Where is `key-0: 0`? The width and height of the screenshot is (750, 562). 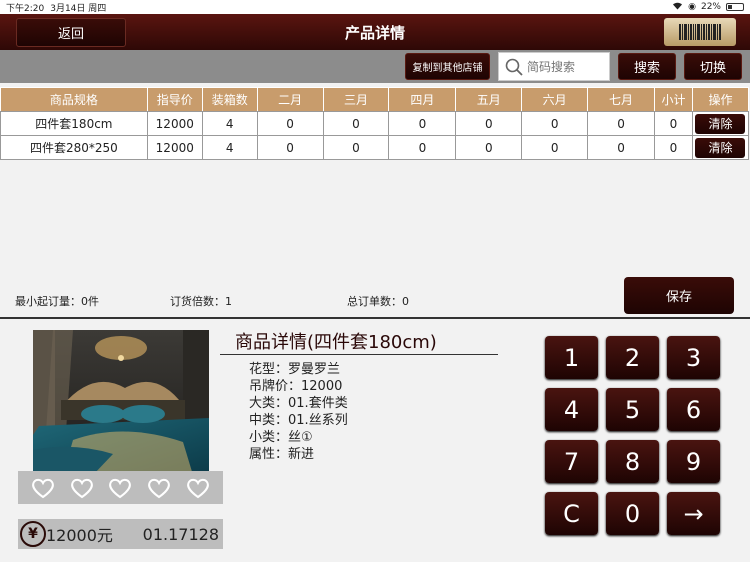 key-0: 0 is located at coordinates (632, 513).